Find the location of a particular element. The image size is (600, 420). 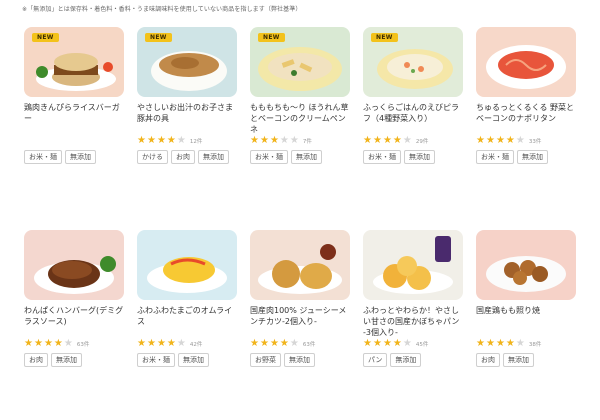

product-title: 国産鶏もも照り焼 is located at coordinates (526, 321).